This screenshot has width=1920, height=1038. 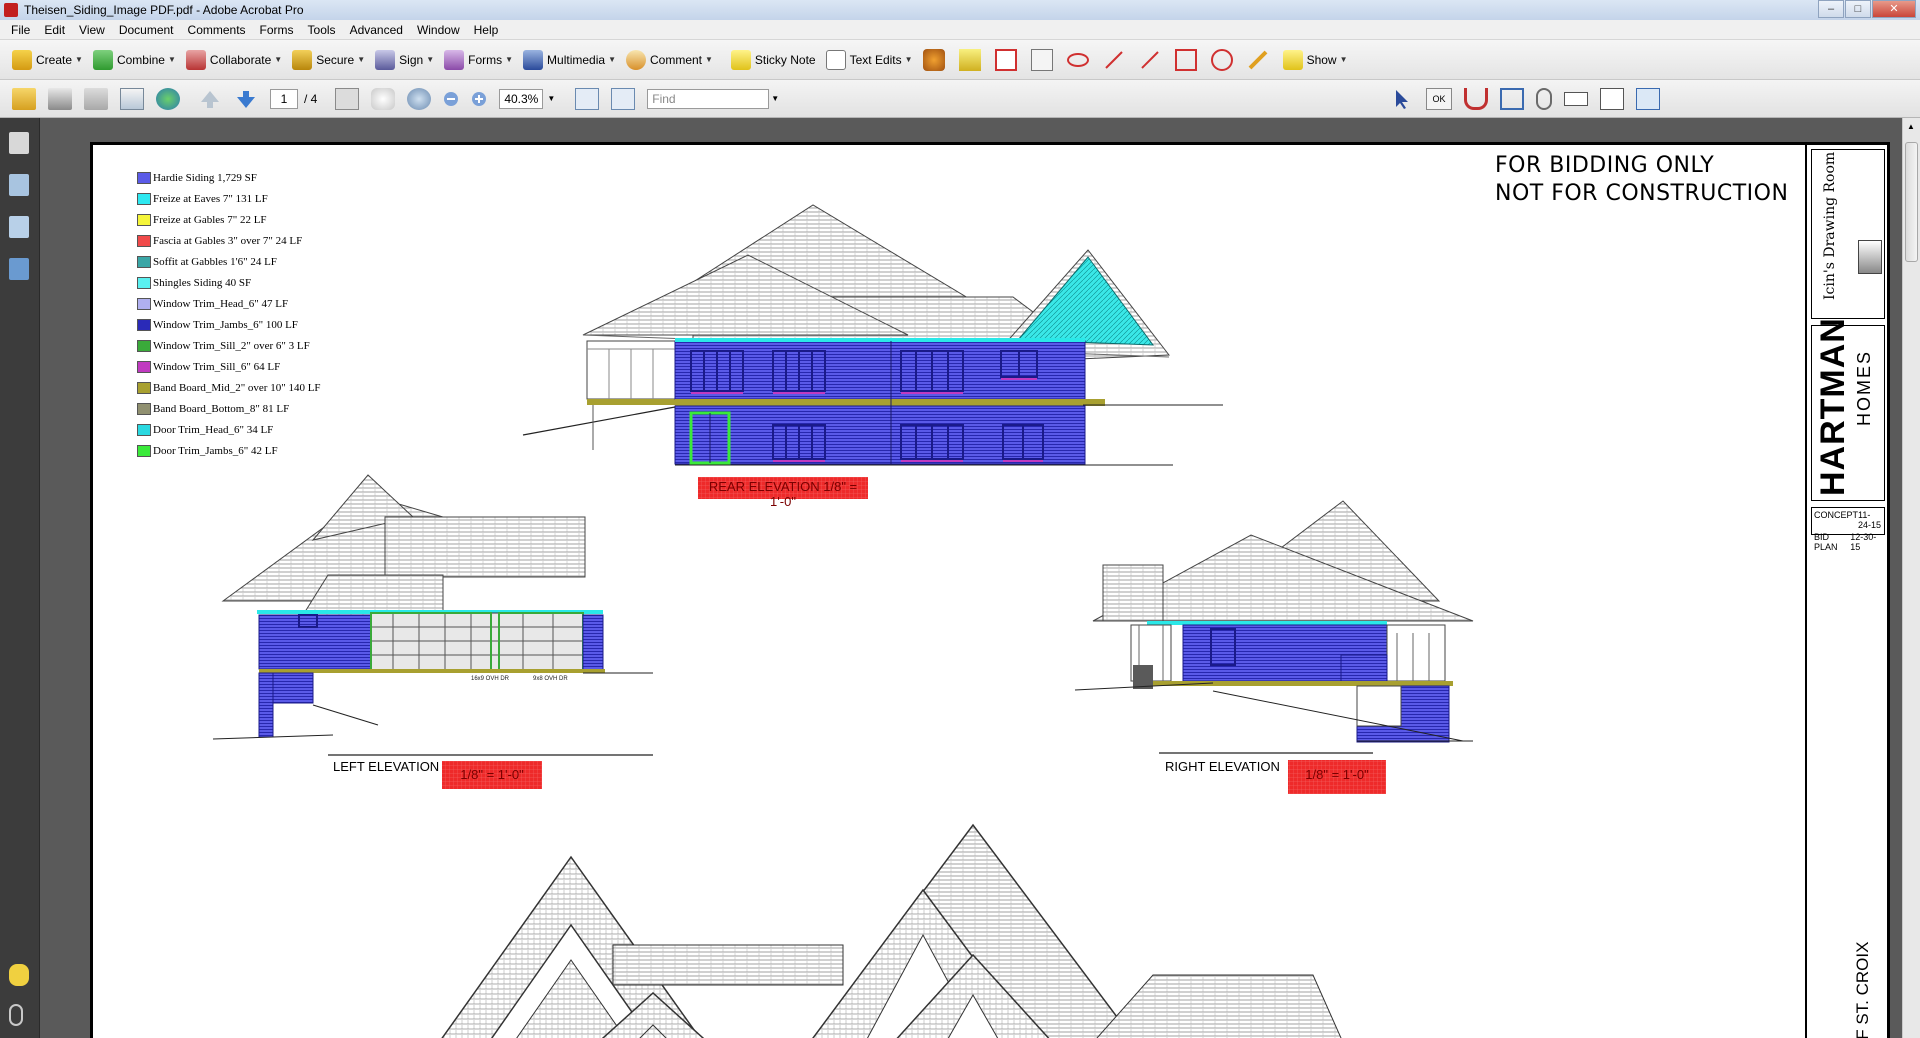 I want to click on open-folder-icon, so click(x=24, y=98).